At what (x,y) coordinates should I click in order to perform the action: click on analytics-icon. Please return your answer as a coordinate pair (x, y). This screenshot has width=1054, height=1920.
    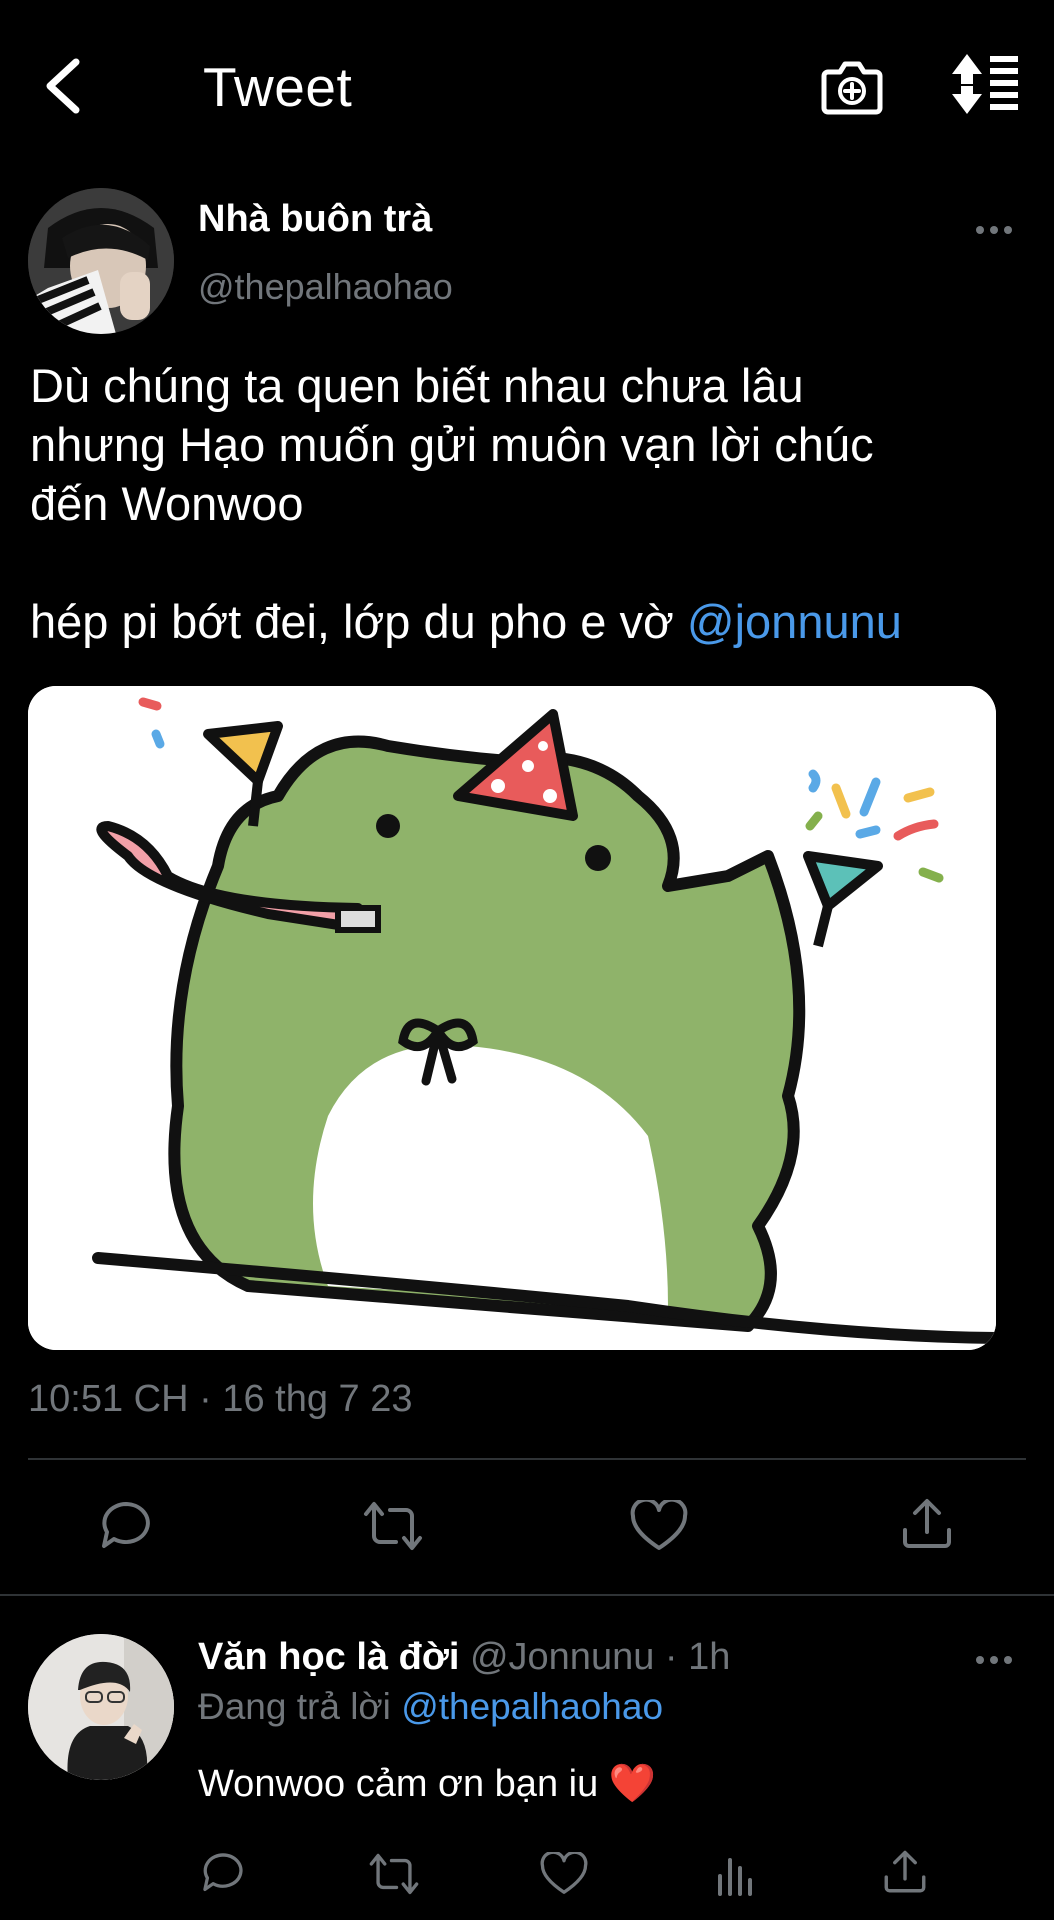
    Looking at the image, I should click on (736, 1873).